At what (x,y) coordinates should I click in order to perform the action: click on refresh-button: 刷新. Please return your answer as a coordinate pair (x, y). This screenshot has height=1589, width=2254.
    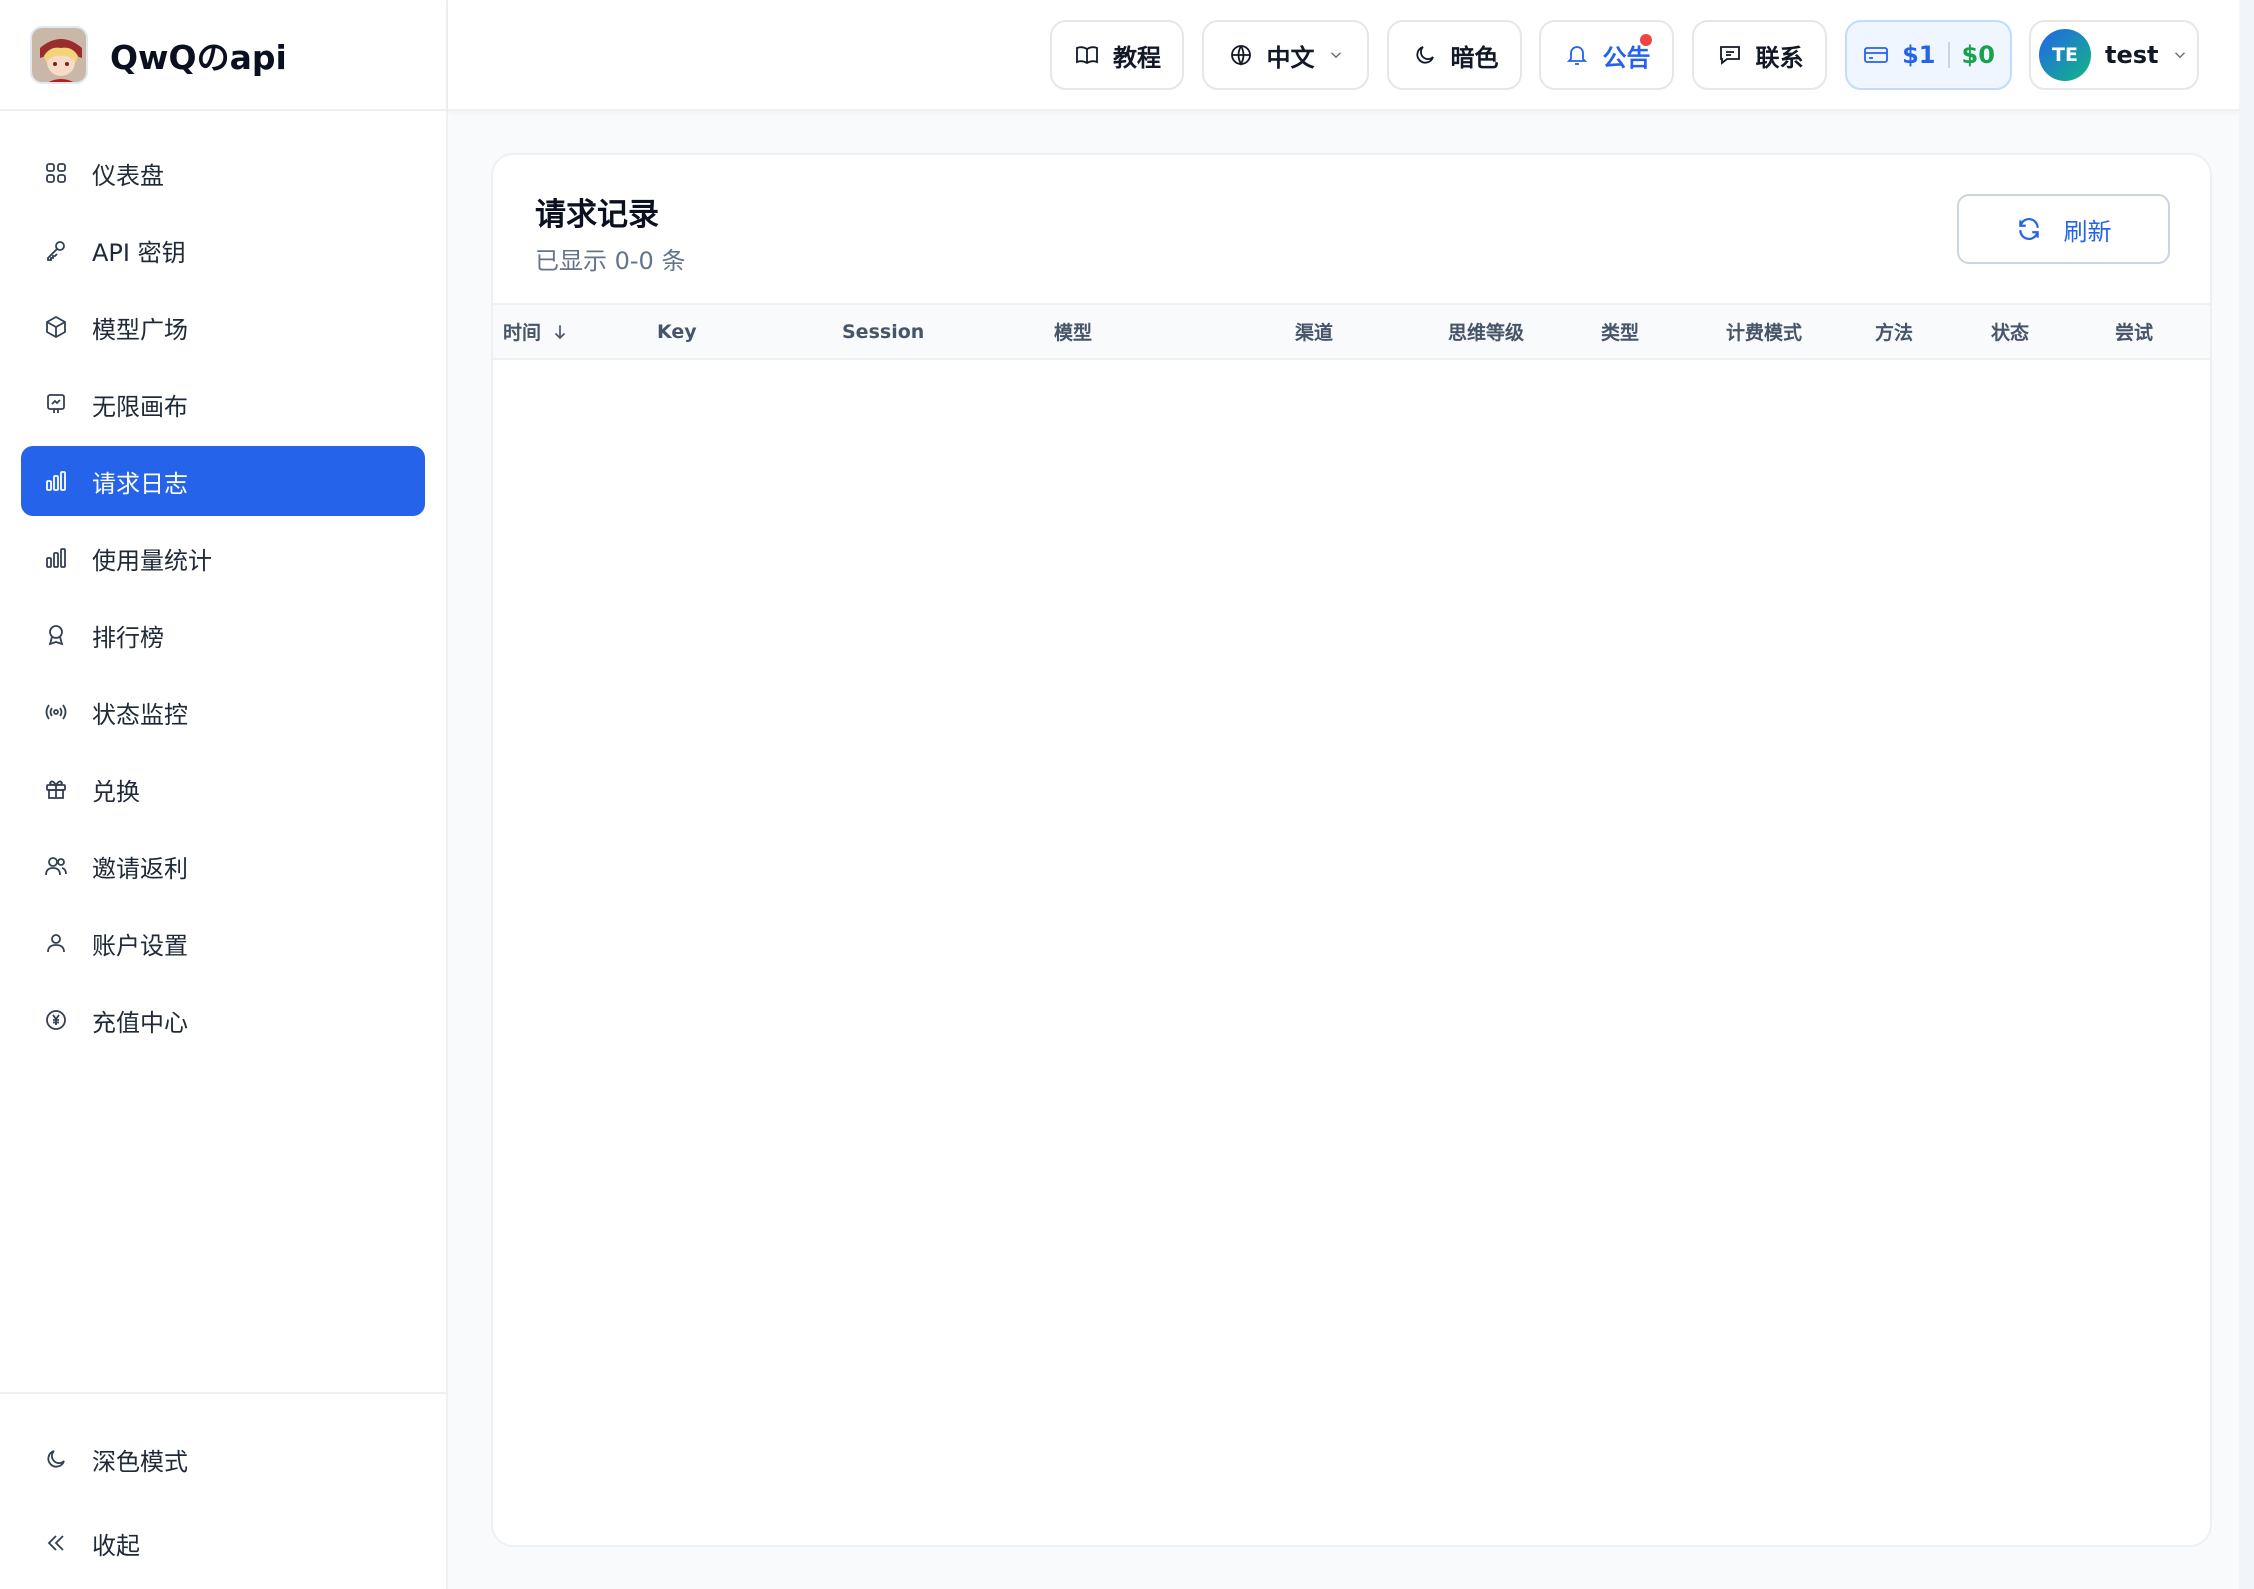
    Looking at the image, I should click on (2063, 229).